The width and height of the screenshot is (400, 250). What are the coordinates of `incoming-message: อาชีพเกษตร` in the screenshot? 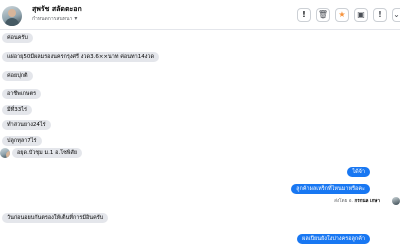 It's located at (22, 94).